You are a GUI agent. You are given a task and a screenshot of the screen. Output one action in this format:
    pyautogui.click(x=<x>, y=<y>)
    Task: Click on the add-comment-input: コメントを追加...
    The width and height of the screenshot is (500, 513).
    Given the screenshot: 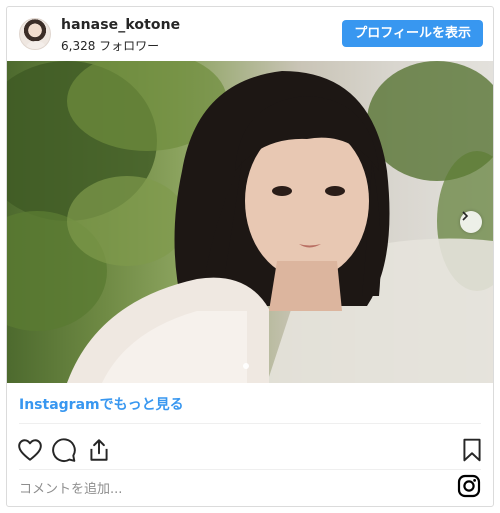 What is the action you would take?
    pyautogui.click(x=70, y=487)
    